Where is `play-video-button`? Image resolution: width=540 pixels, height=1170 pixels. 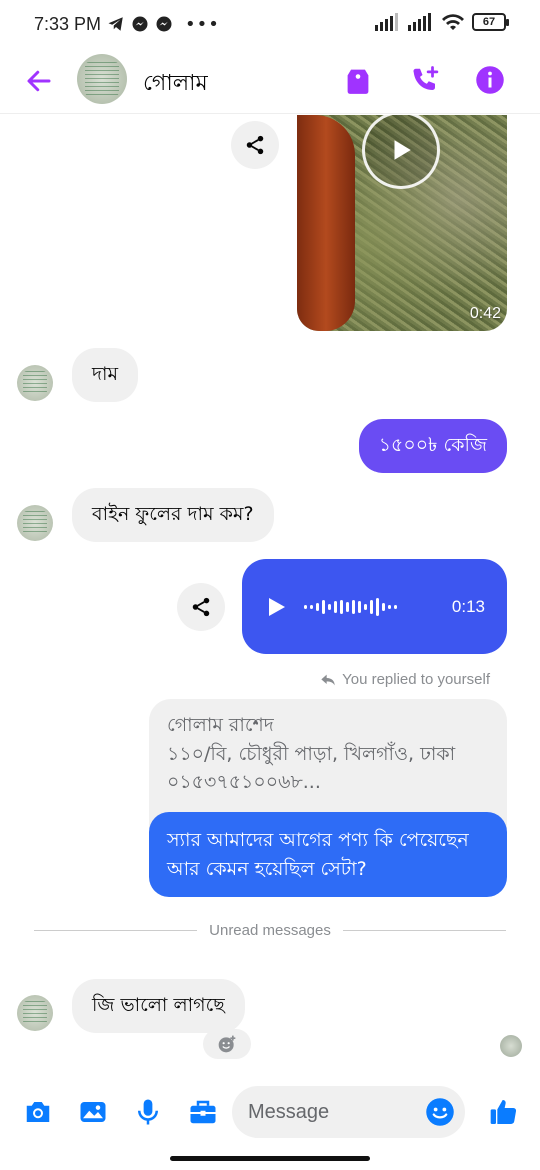
play-video-button is located at coordinates (401, 152).